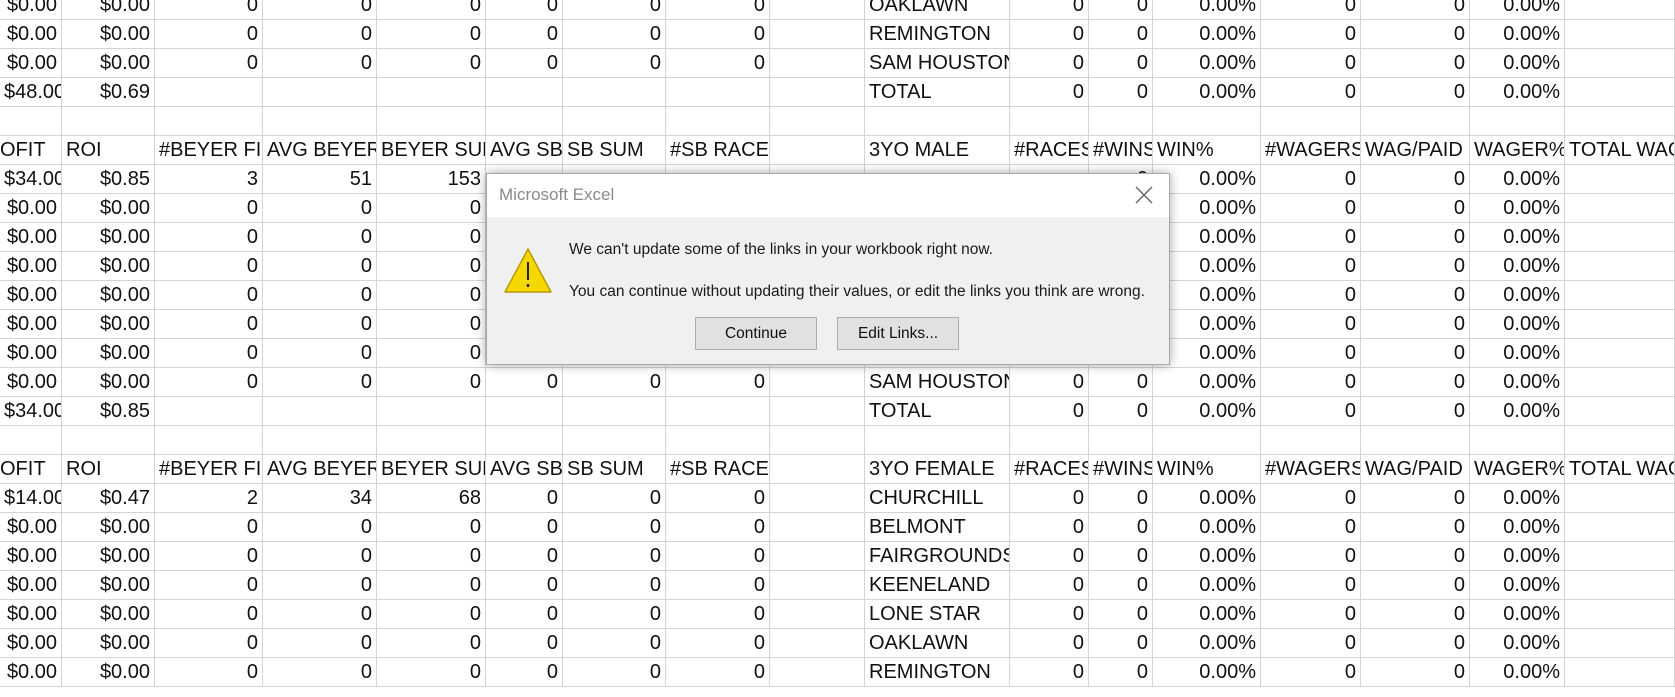 The width and height of the screenshot is (1675, 697). What do you see at coordinates (431, 150) in the screenshot?
I see `header-cell: BEYER SUM` at bounding box center [431, 150].